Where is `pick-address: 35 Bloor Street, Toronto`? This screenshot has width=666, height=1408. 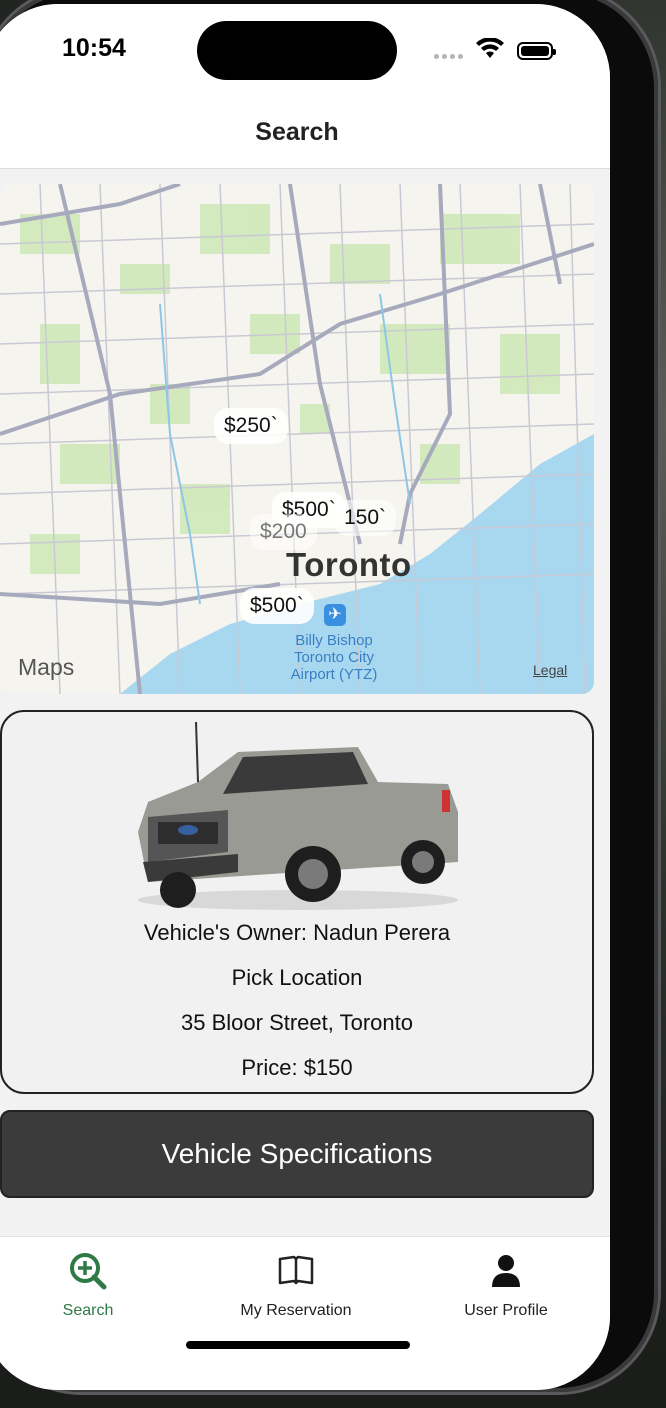
pick-address: 35 Bloor Street, Toronto is located at coordinates (297, 1022).